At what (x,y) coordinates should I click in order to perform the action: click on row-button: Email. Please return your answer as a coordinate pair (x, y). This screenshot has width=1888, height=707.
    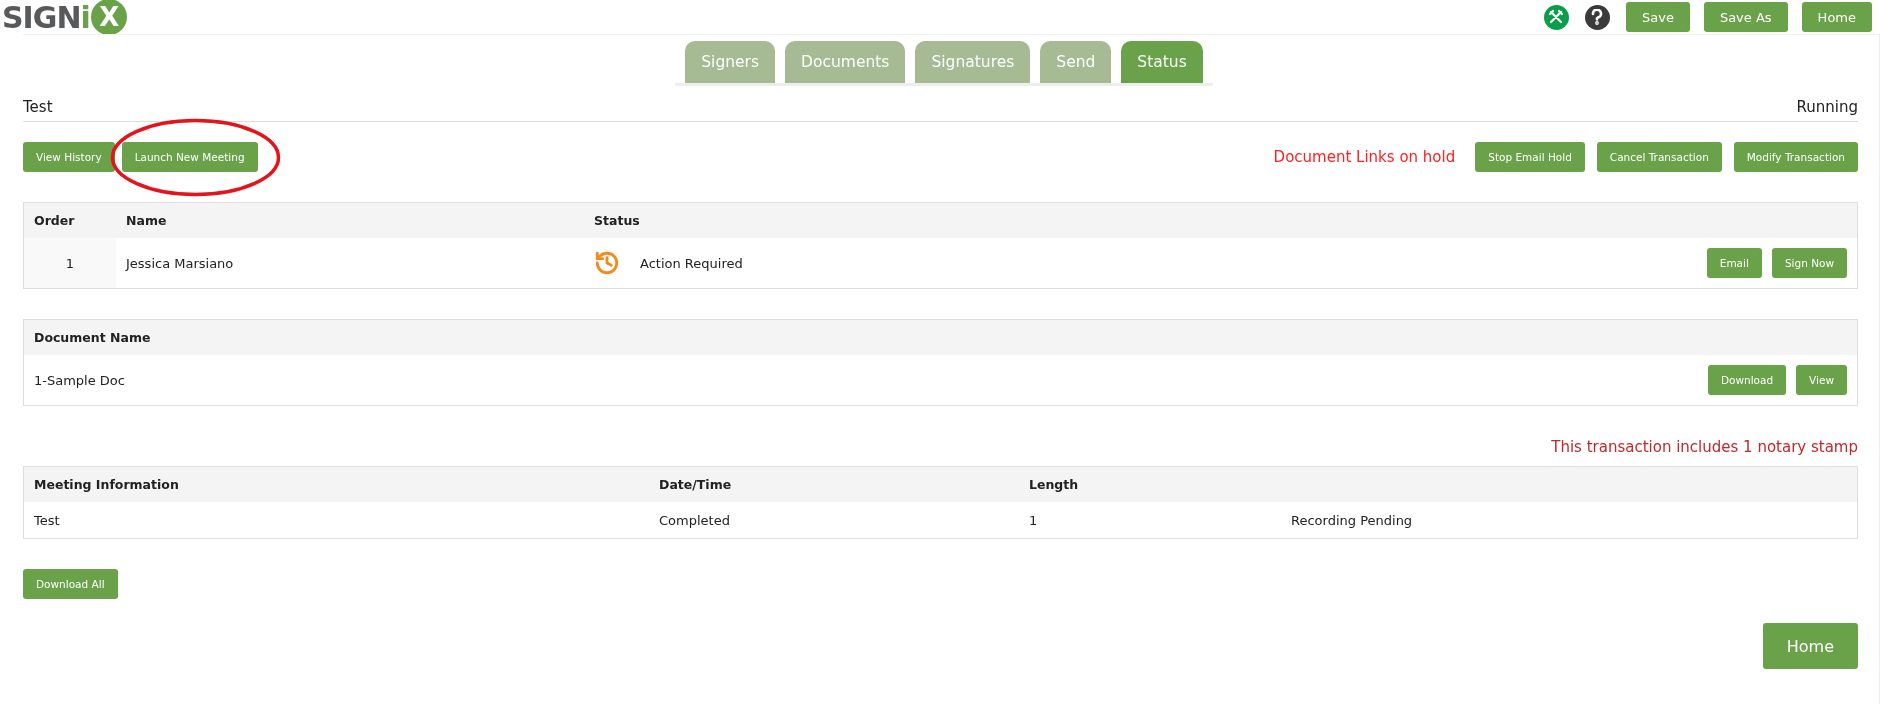
    Looking at the image, I should click on (1734, 263).